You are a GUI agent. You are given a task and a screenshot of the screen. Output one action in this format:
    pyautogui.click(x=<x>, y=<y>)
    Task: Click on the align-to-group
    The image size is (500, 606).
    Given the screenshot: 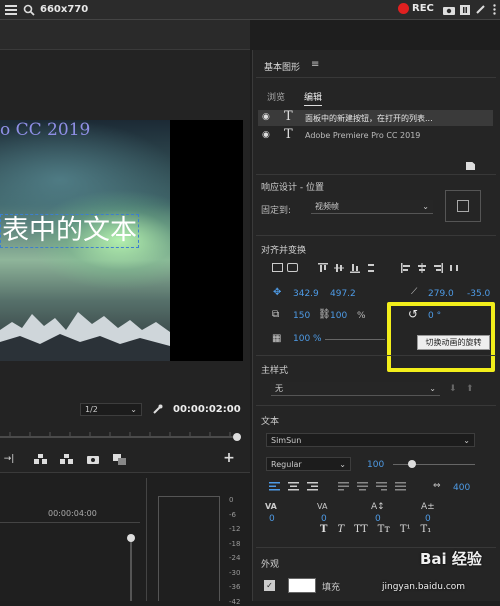 What is the action you would take?
    pyautogui.click(x=287, y=268)
    